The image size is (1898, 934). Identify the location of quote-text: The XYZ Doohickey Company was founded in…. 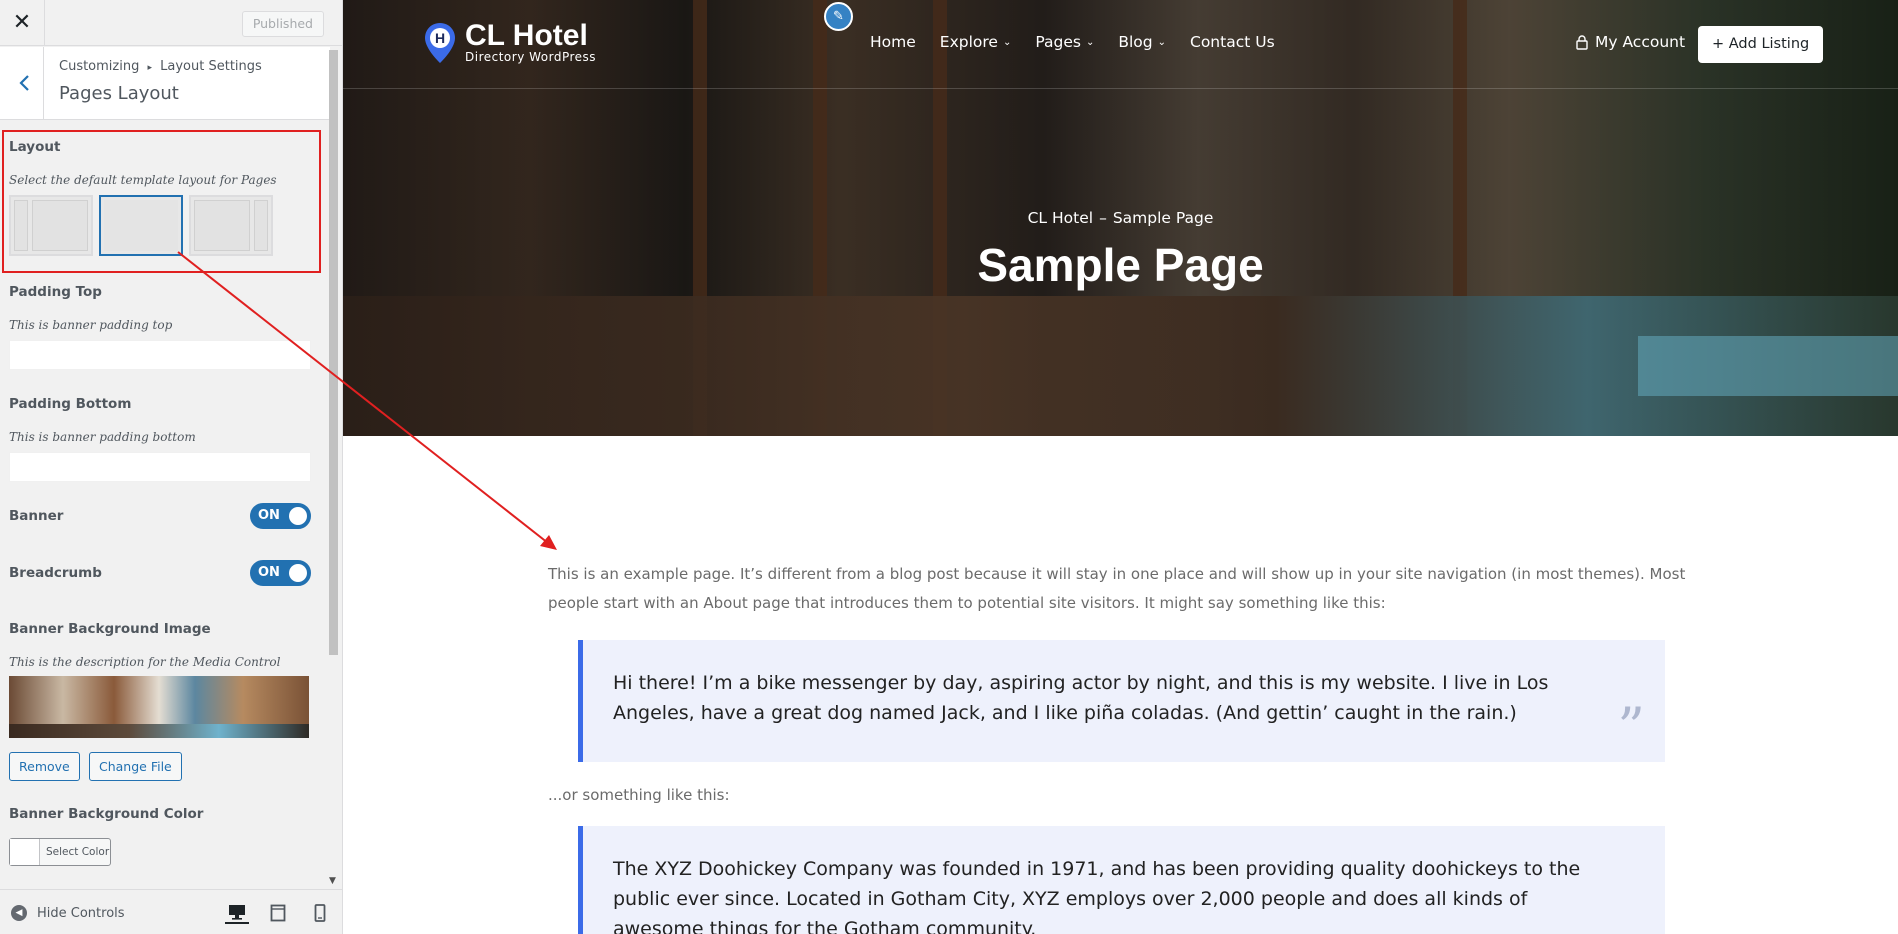
(1097, 896).